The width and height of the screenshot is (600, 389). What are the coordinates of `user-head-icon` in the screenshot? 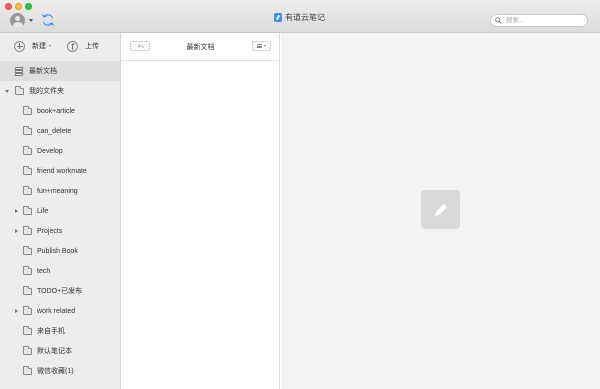 It's located at (17, 18).